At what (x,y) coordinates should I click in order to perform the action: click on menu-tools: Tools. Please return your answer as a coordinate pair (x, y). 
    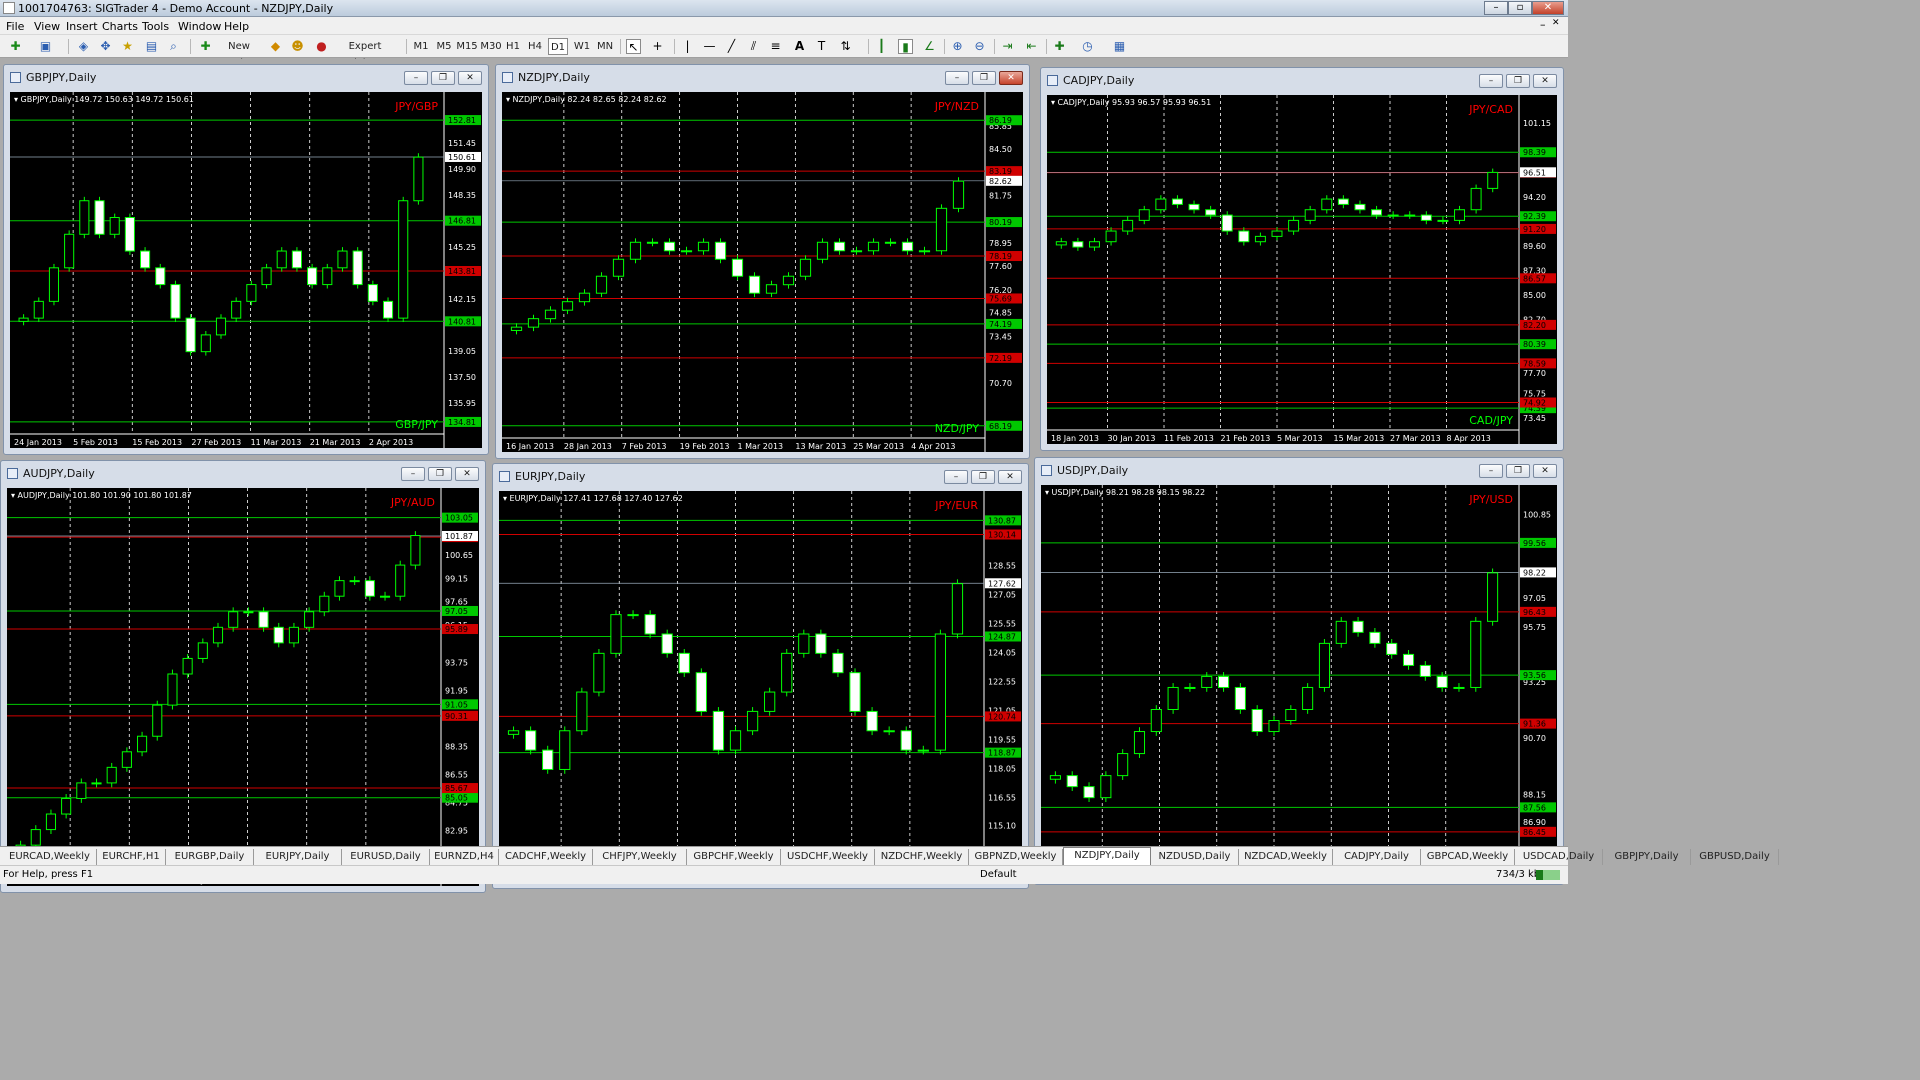
    Looking at the image, I should click on (155, 26).